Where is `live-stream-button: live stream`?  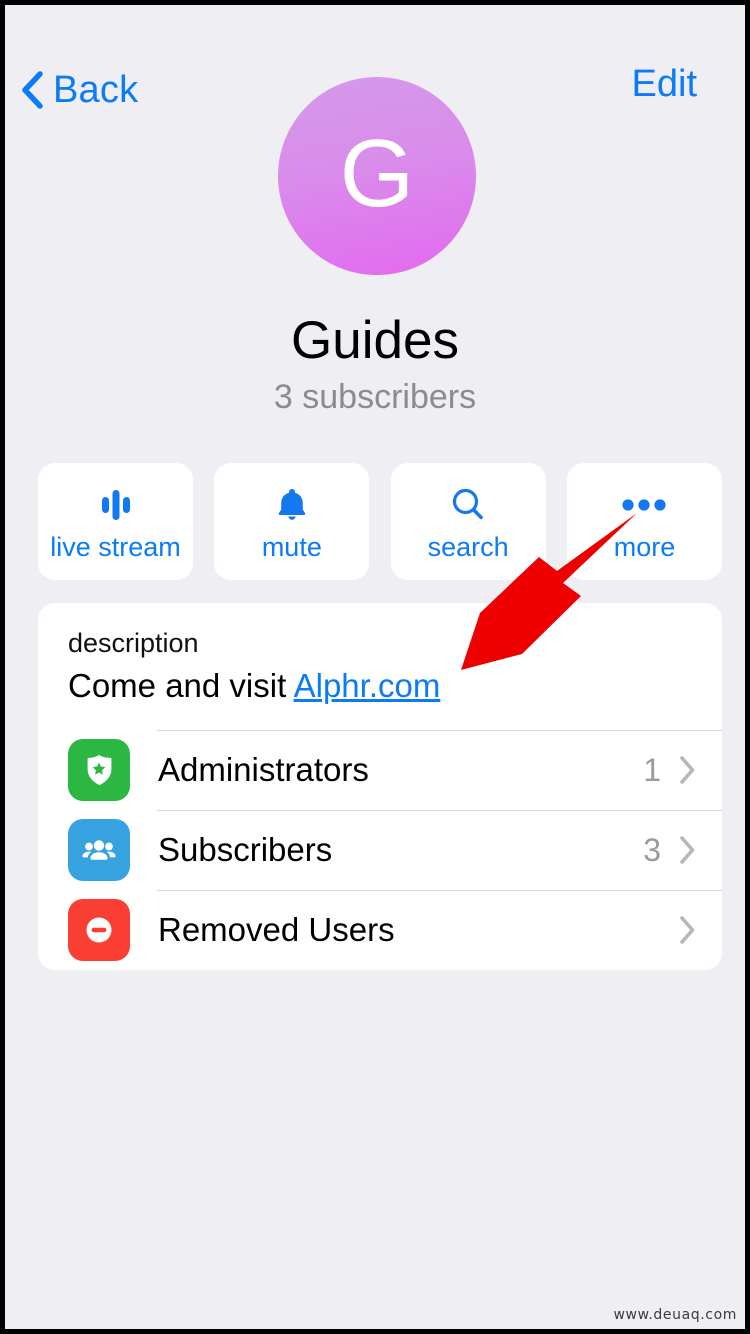 live-stream-button: live stream is located at coordinates (115, 521).